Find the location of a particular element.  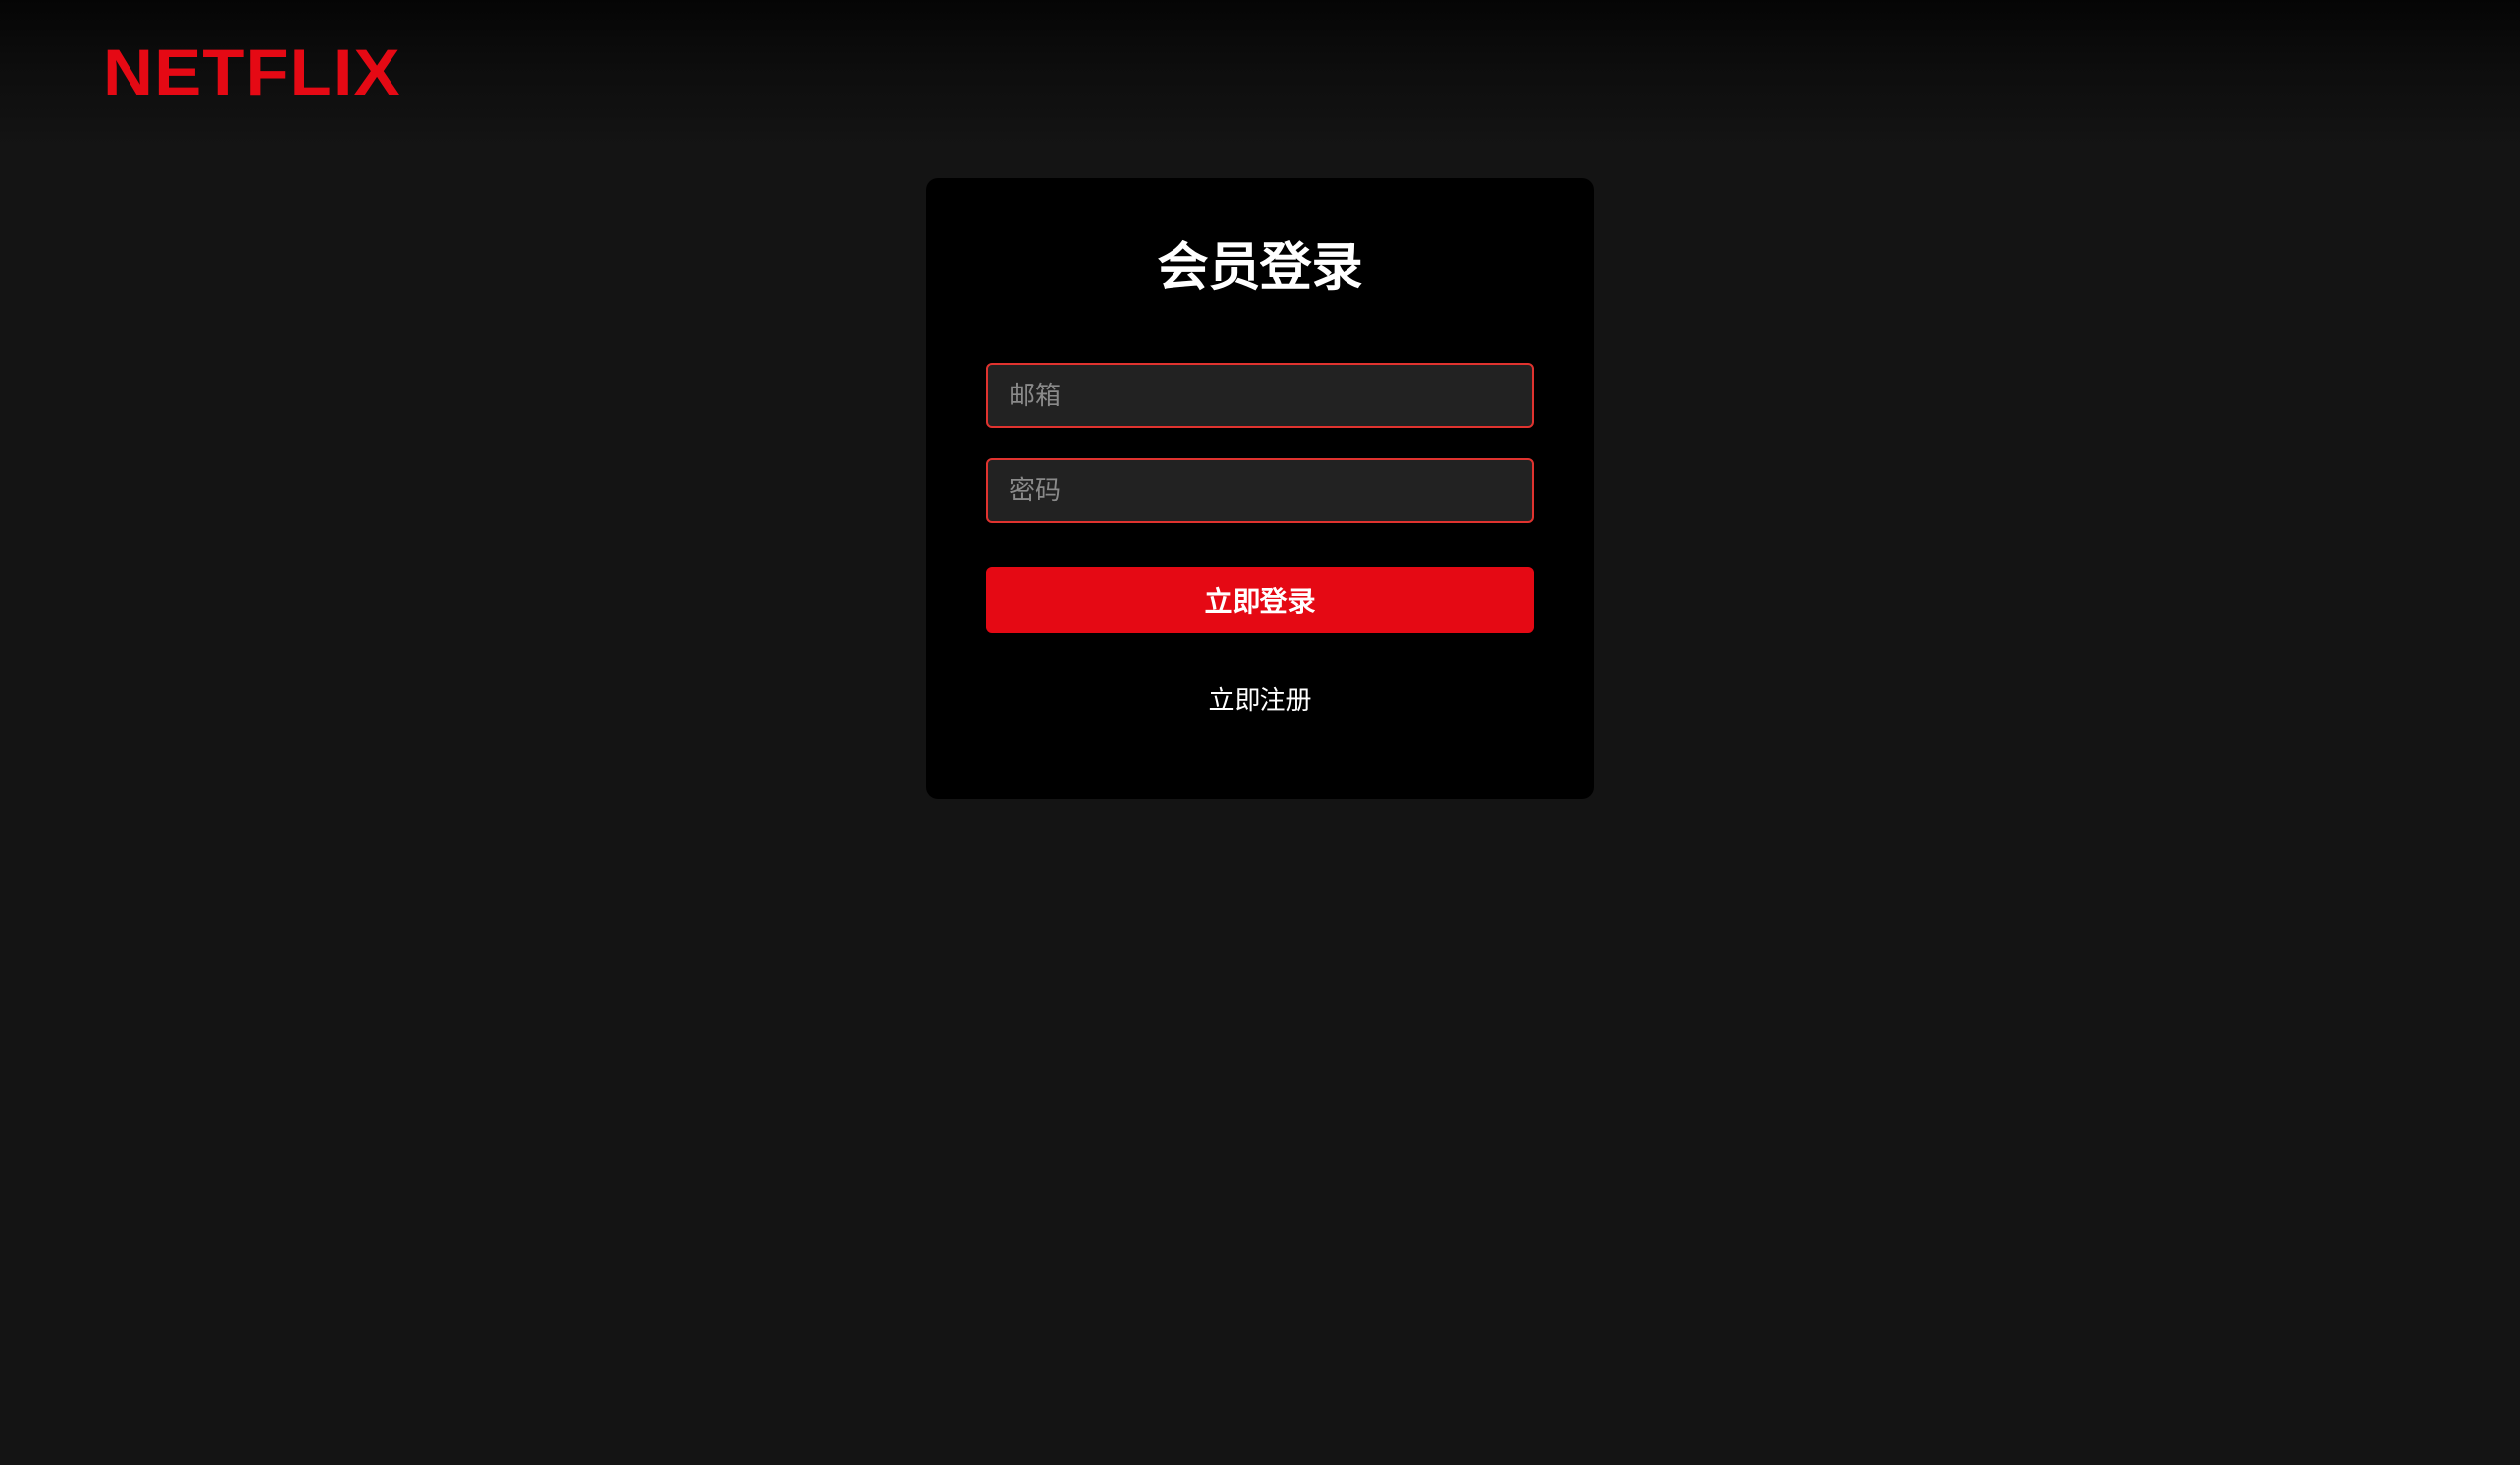

top-header: NETFLIX is located at coordinates (1260, 74).